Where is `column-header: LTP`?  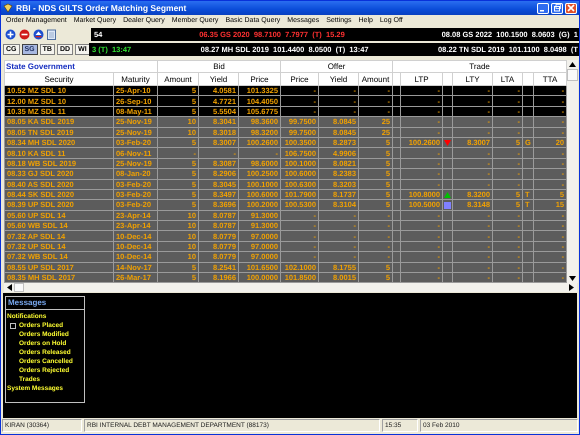 column-header: LTP is located at coordinates (421, 79).